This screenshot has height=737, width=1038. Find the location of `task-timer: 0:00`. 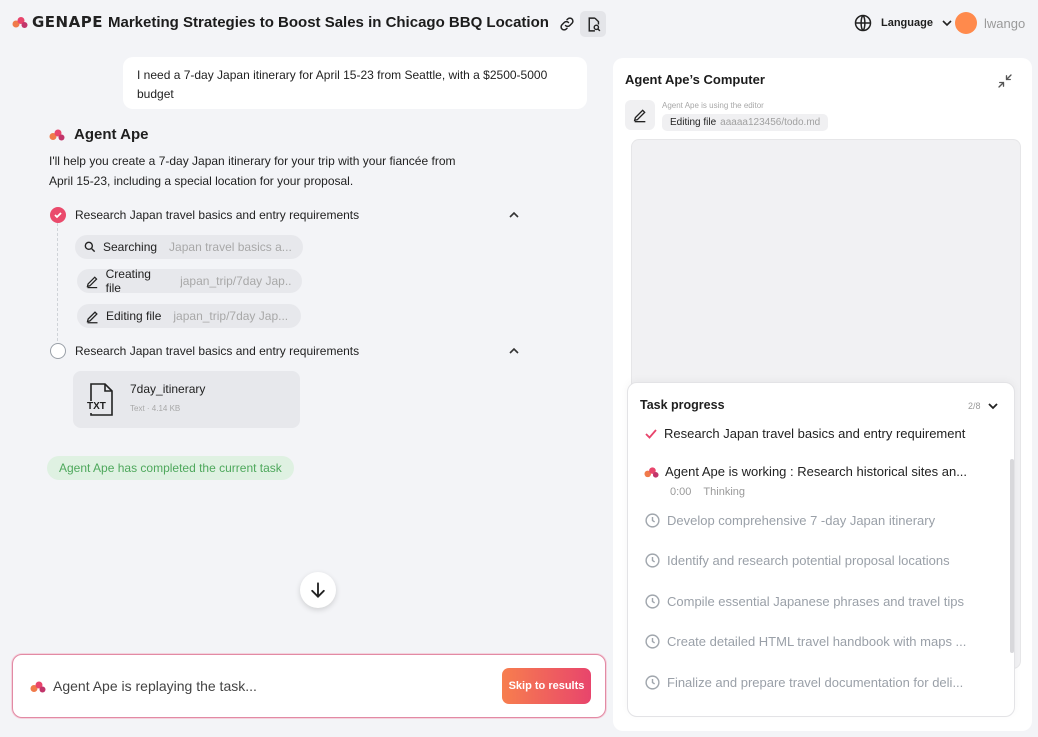

task-timer: 0:00 is located at coordinates (681, 492).